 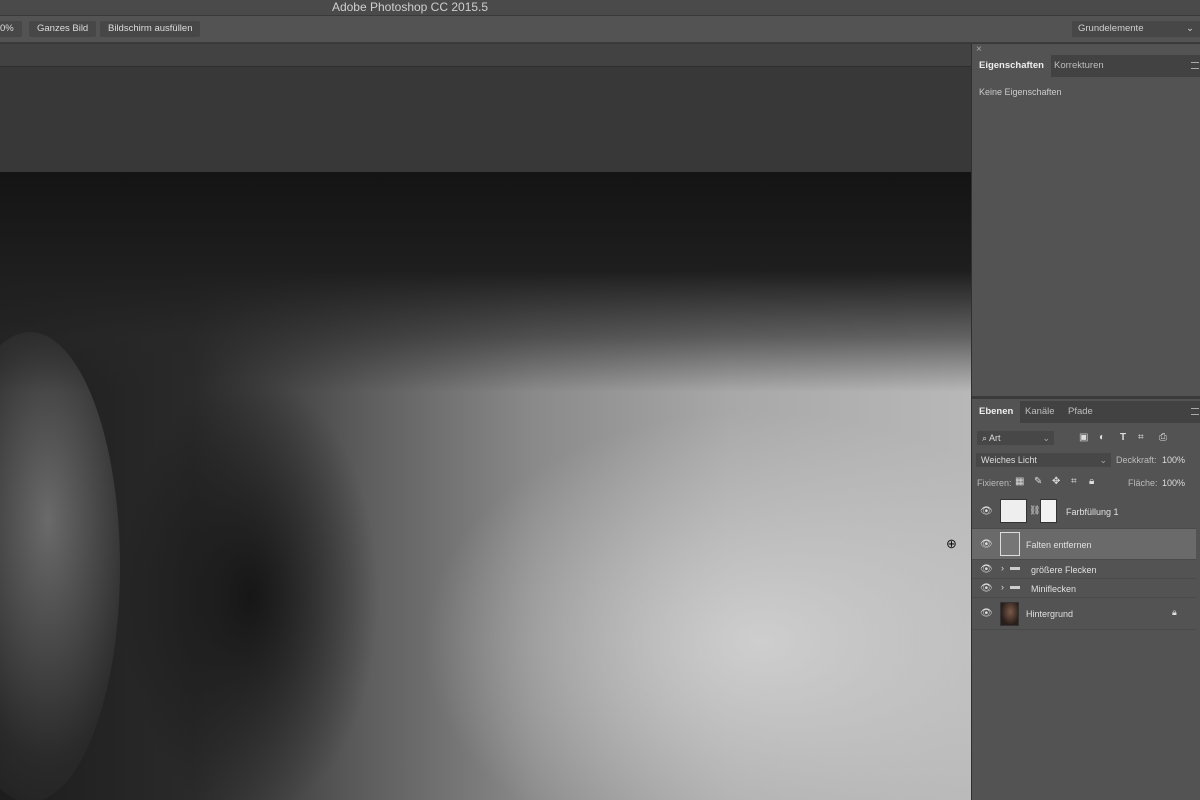 I want to click on tab-kanaele: Kanäle, so click(x=1040, y=412).